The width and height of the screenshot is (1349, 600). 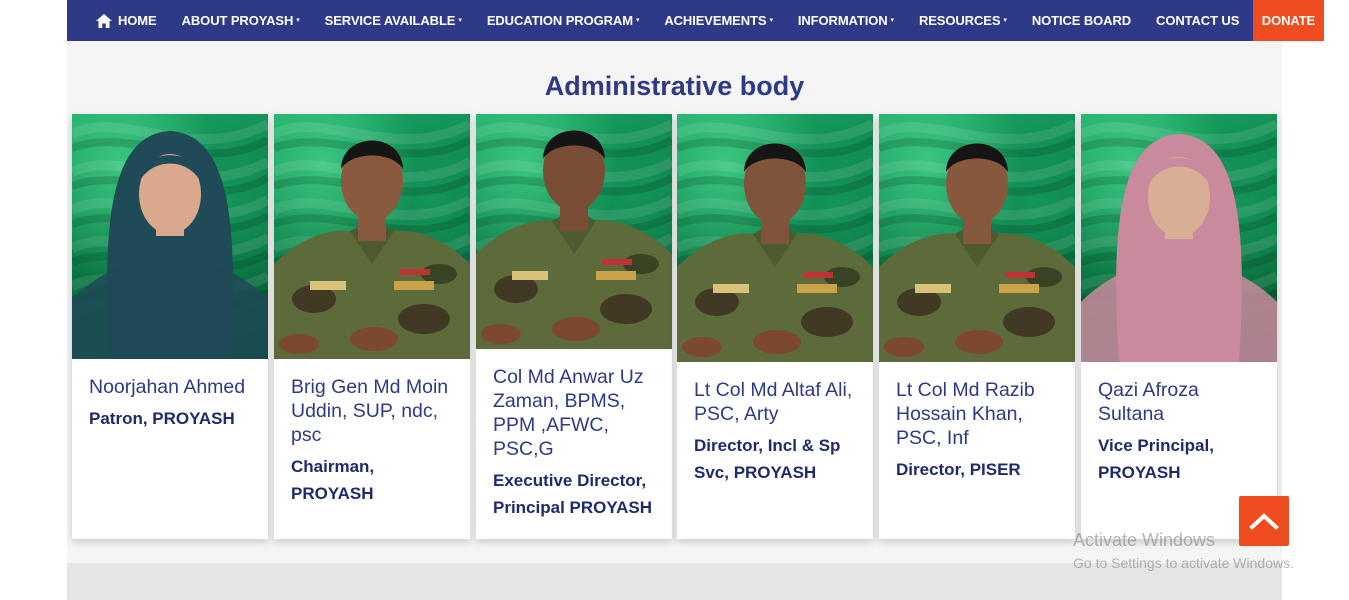 I want to click on nav-item-contact-us: CONTACT US, so click(x=1198, y=20).